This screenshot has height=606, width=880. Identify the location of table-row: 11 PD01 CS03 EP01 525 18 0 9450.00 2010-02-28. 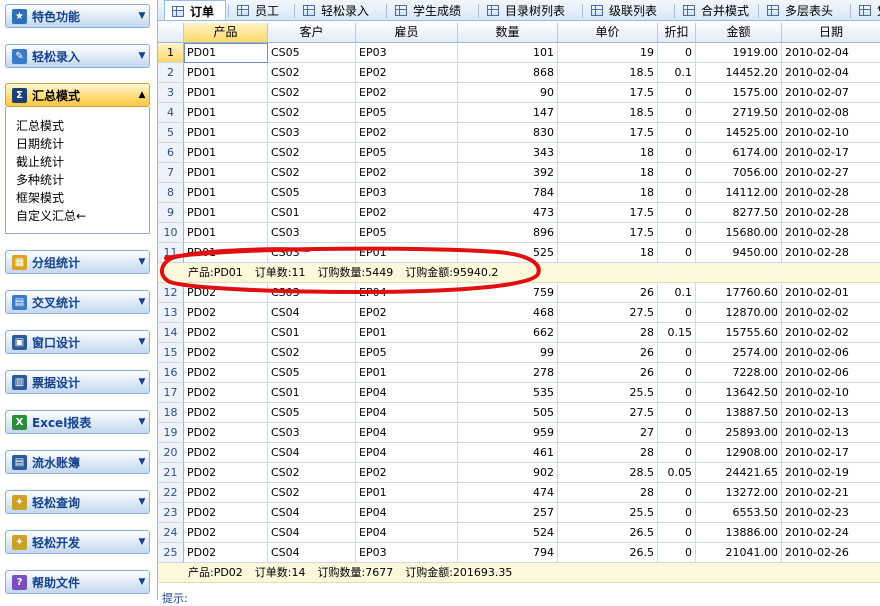
(519, 253).